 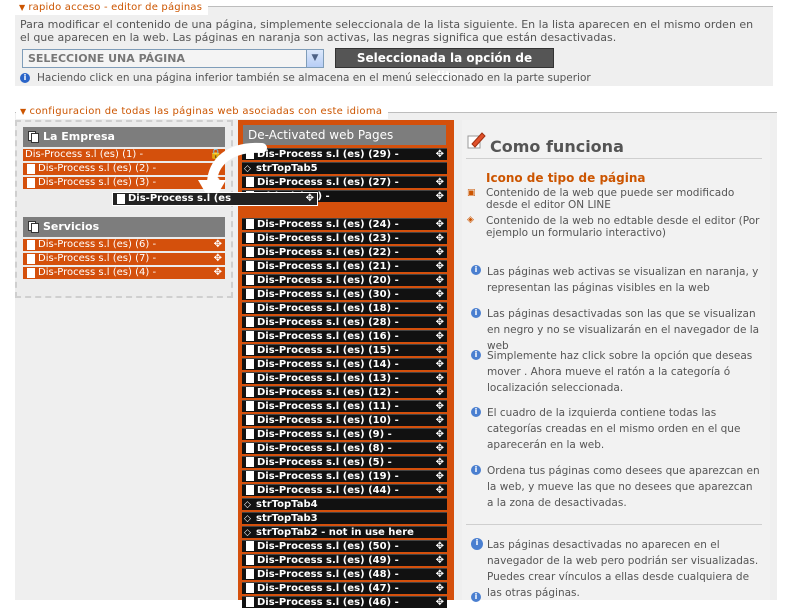 I want to click on page-row: Dis-Process s.l (es) (9) - ✥, so click(x=344, y=434).